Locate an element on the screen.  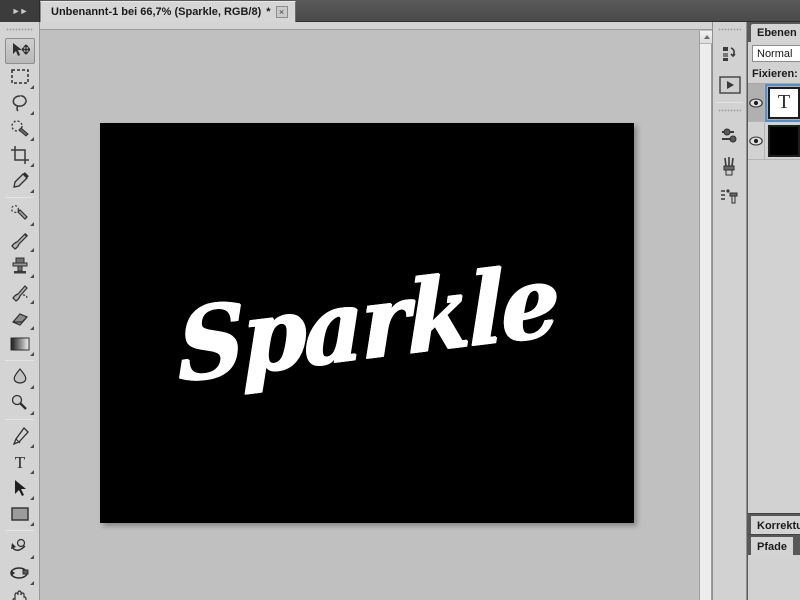
tab-pfade: Pfade is located at coordinates (772, 546).